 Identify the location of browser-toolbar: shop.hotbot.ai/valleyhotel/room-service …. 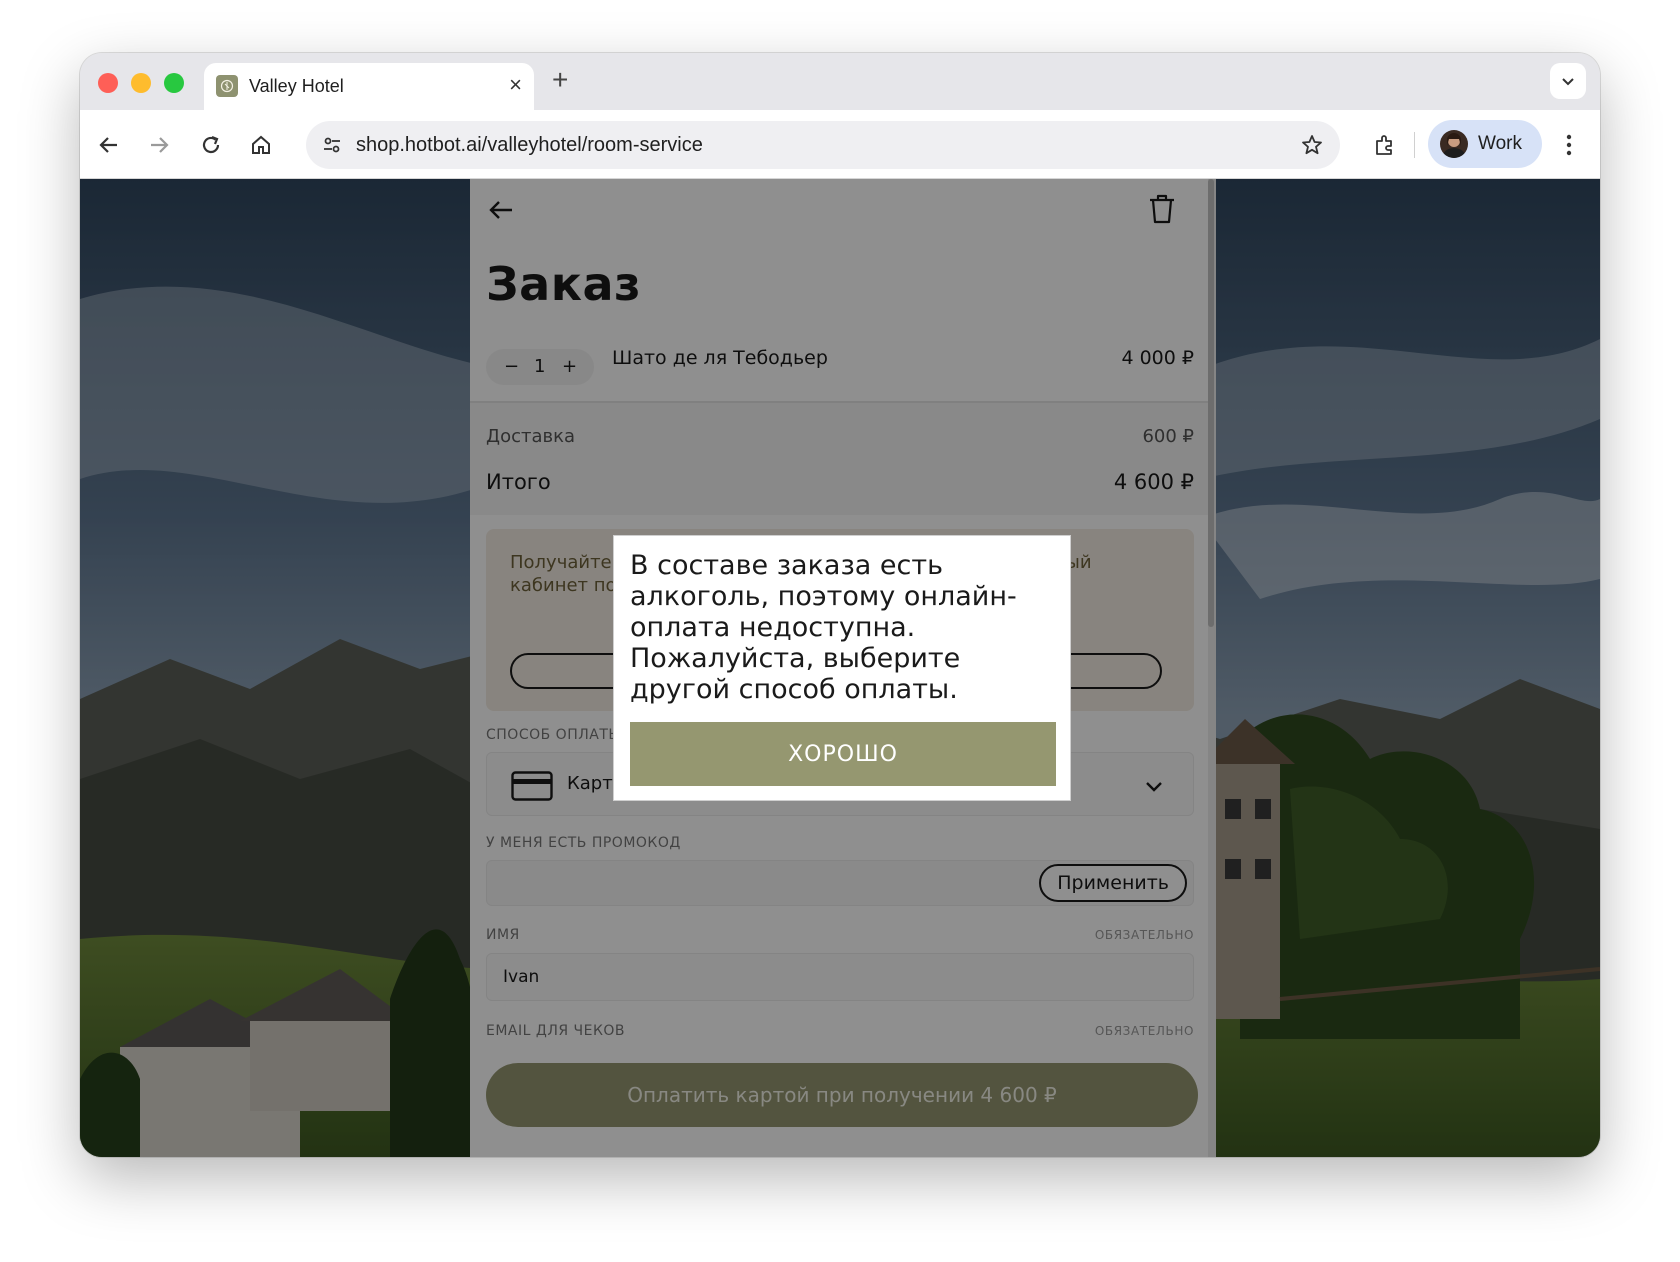
(840, 144).